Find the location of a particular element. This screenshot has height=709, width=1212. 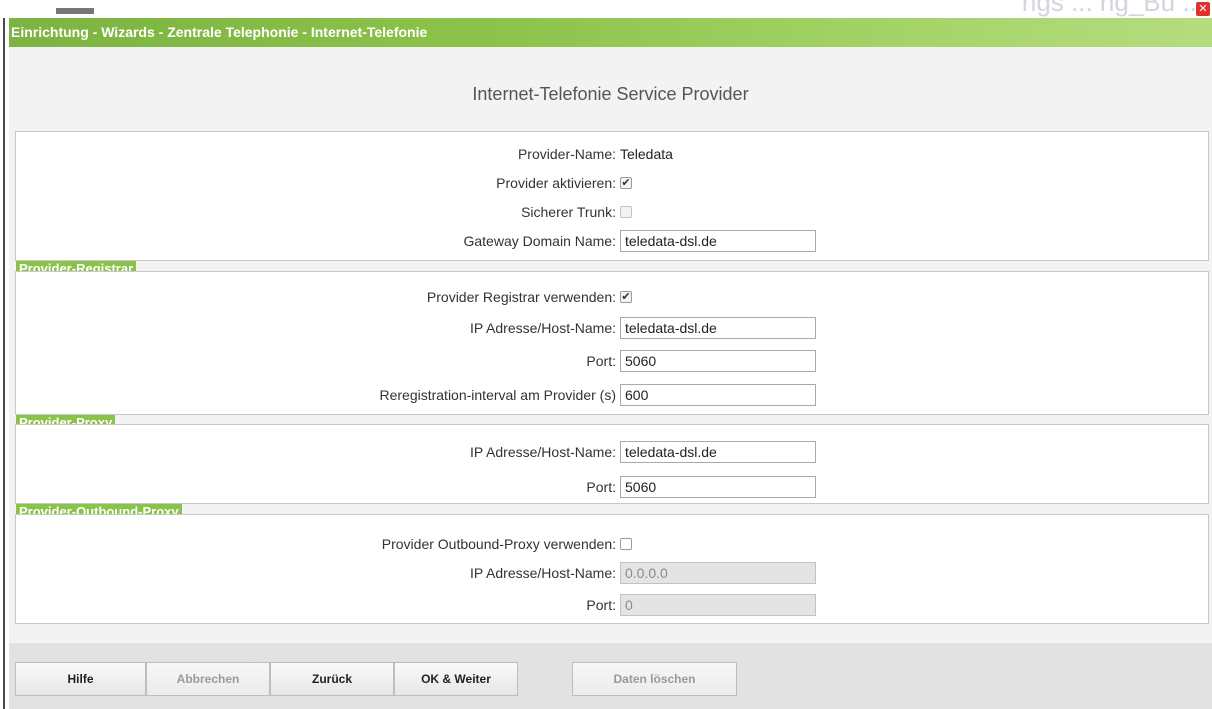

proxy-port-row: Port: is located at coordinates (613, 487).